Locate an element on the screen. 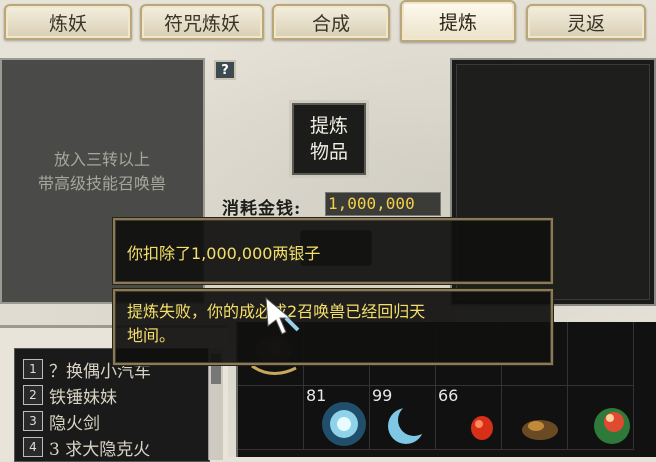 The height and width of the screenshot is (462, 656). fail-message-line-1: 提炼失败，你的成必成2召唤兽已经回归天 is located at coordinates (333, 312).